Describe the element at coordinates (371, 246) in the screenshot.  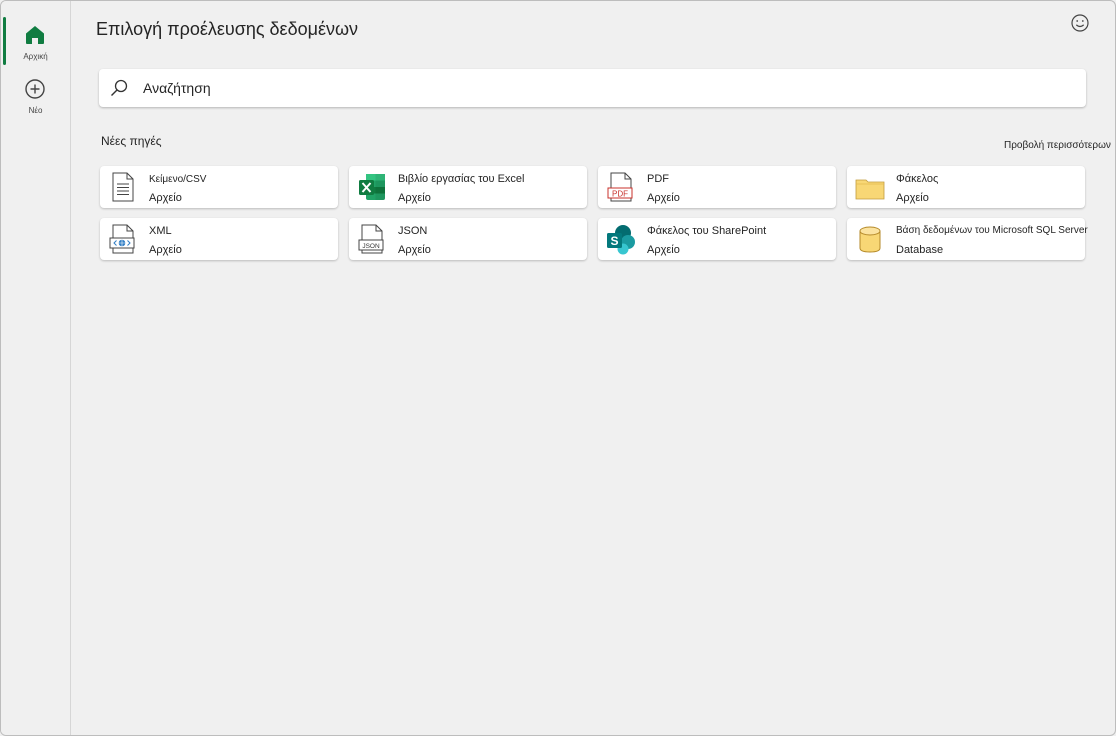
I see `json-icon-text: JSON` at that location.